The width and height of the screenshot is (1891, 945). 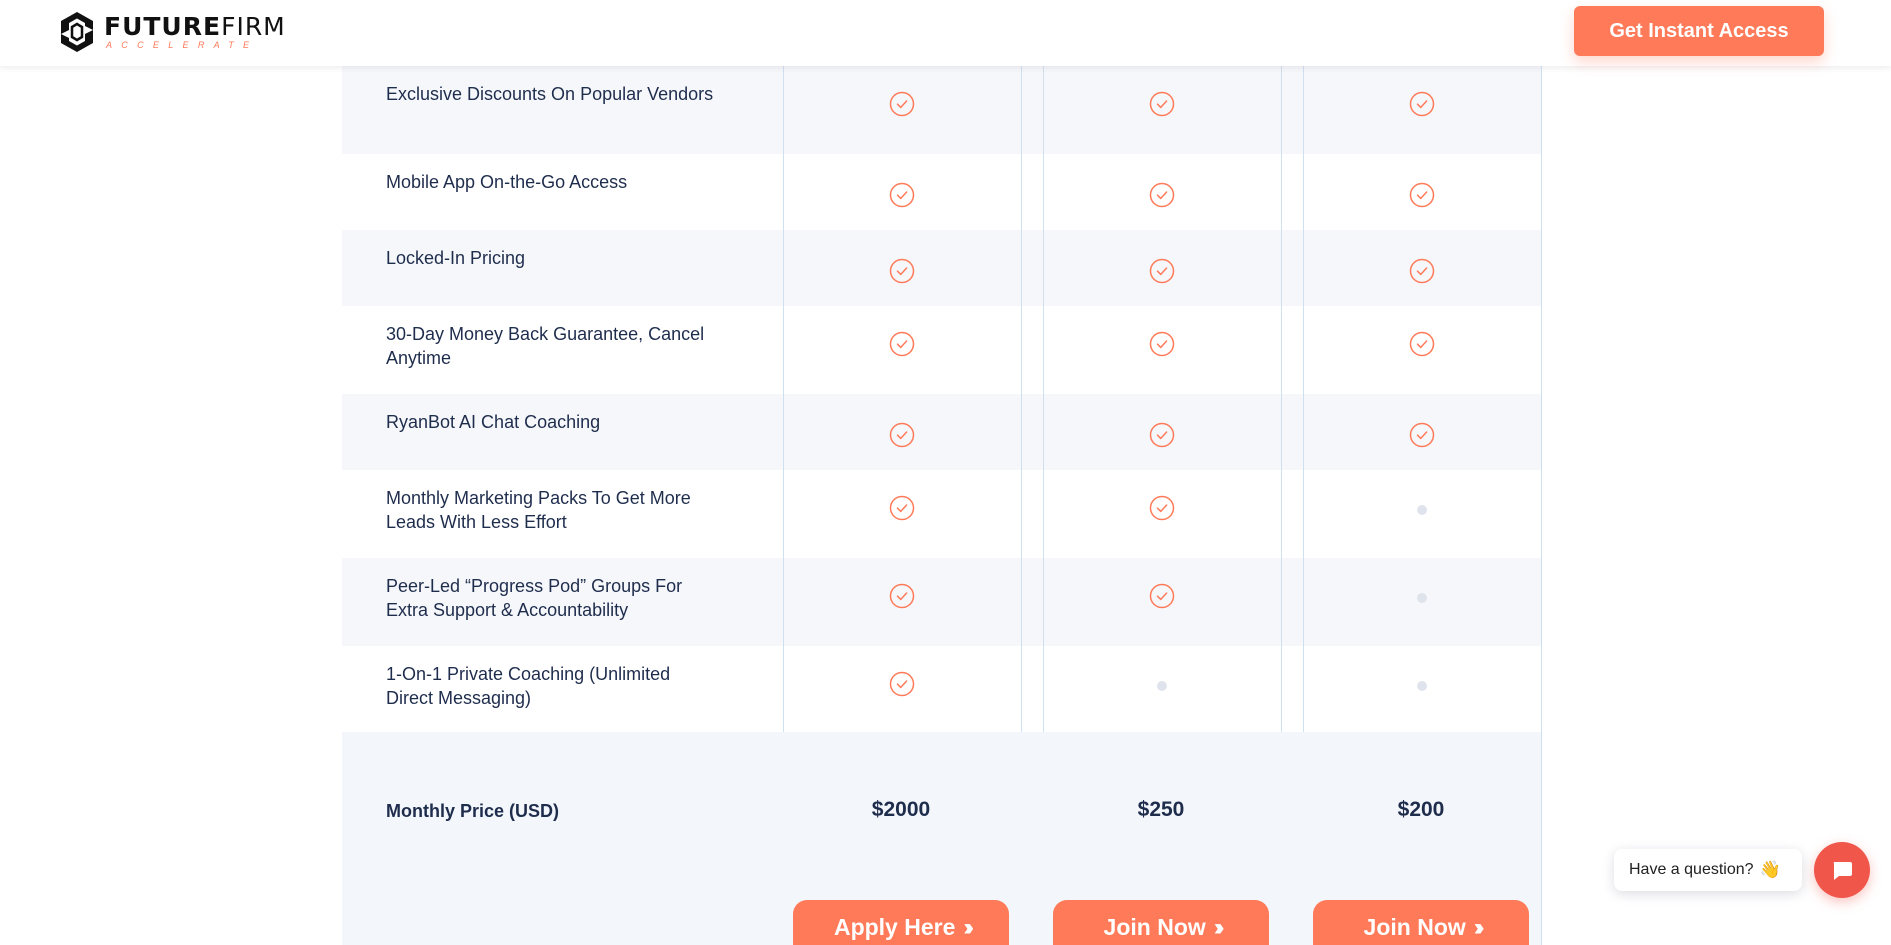 What do you see at coordinates (941, 110) in the screenshot?
I see `feature-row: Exclusive Discounts On Popular Vendors` at bounding box center [941, 110].